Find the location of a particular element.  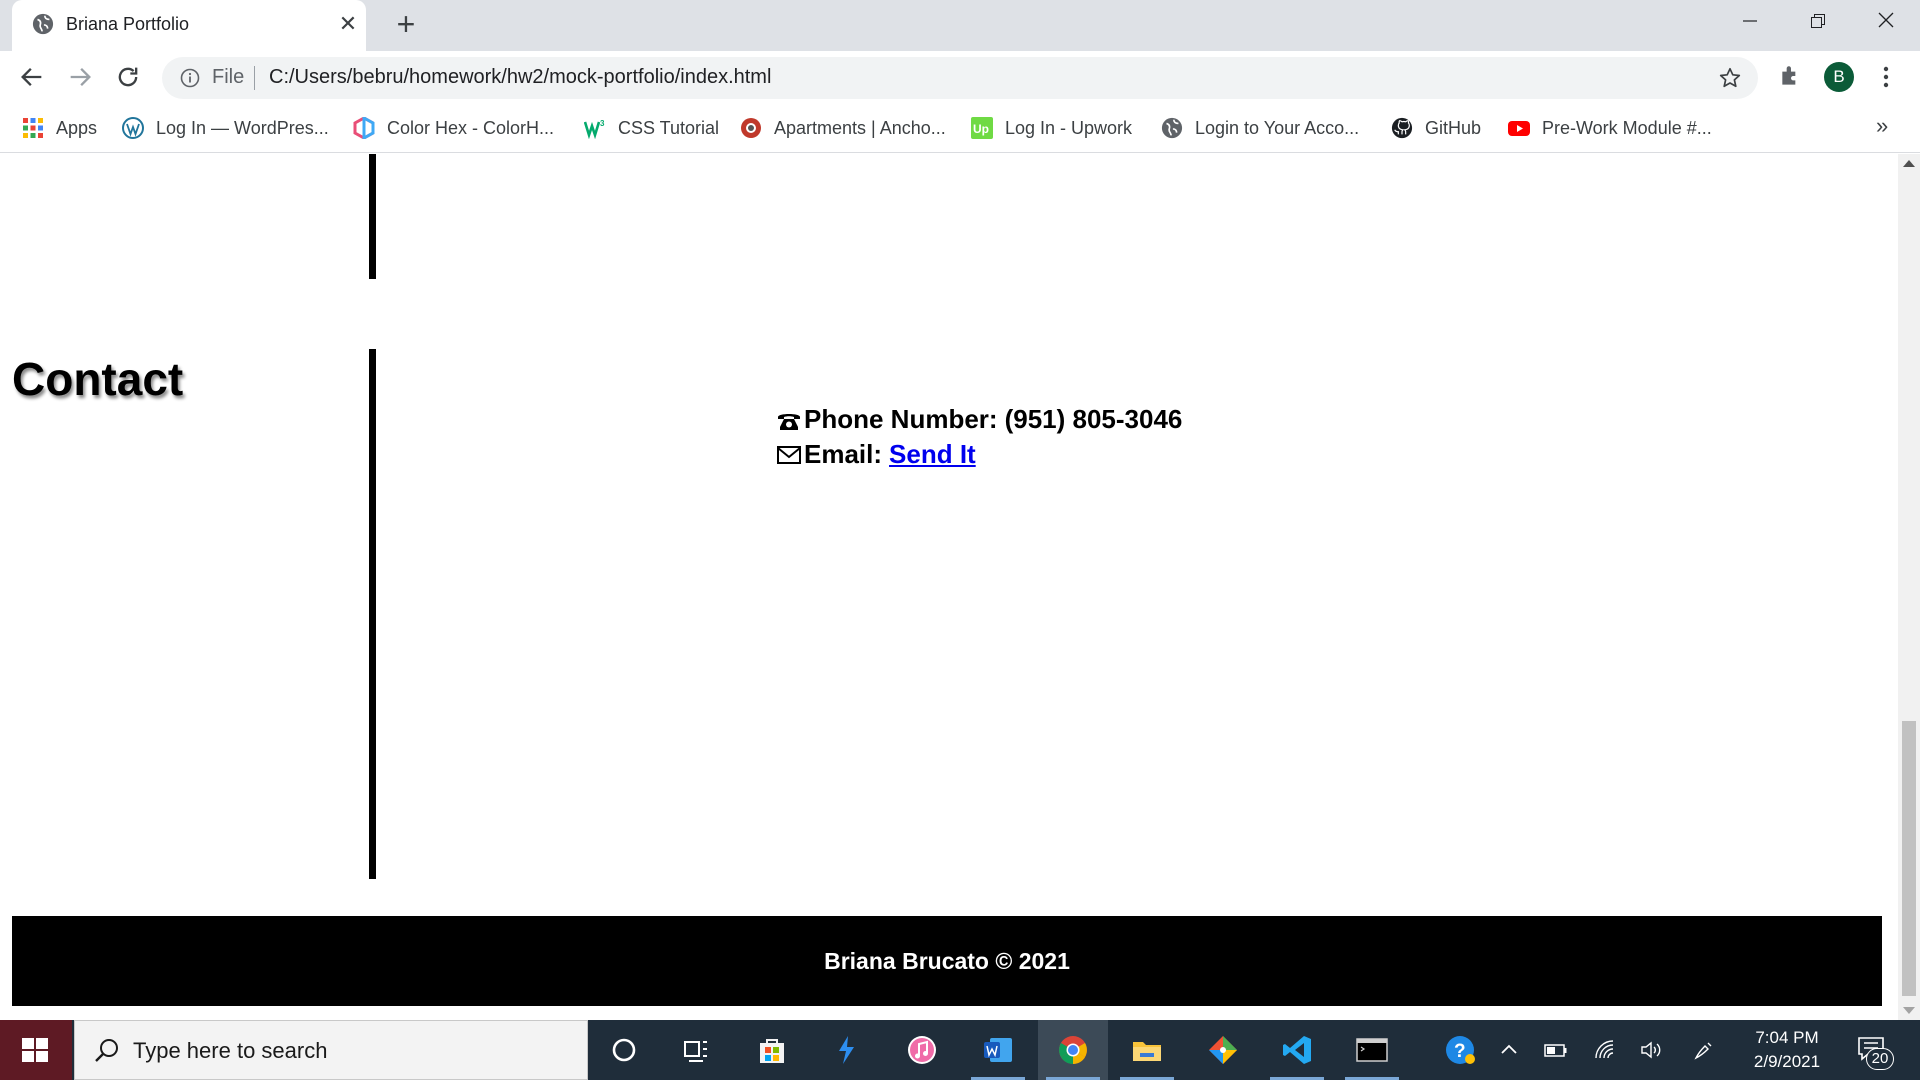

notification-count-badge: 20 is located at coordinates (1880, 1059).